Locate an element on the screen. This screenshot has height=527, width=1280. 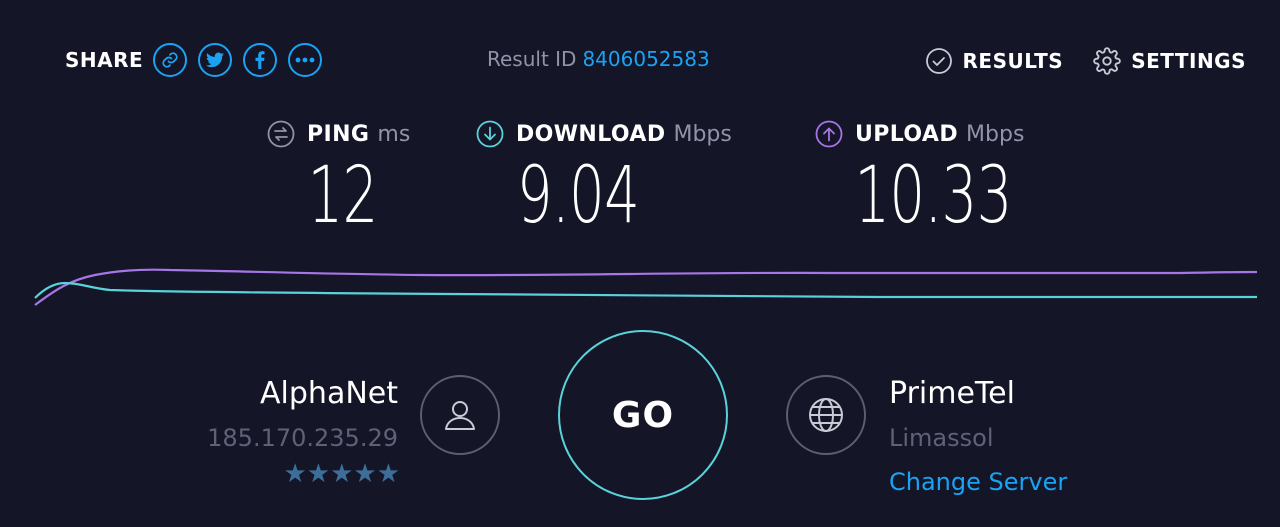
download-header: DOWNLOAD Mbps is located at coordinates (604, 134).